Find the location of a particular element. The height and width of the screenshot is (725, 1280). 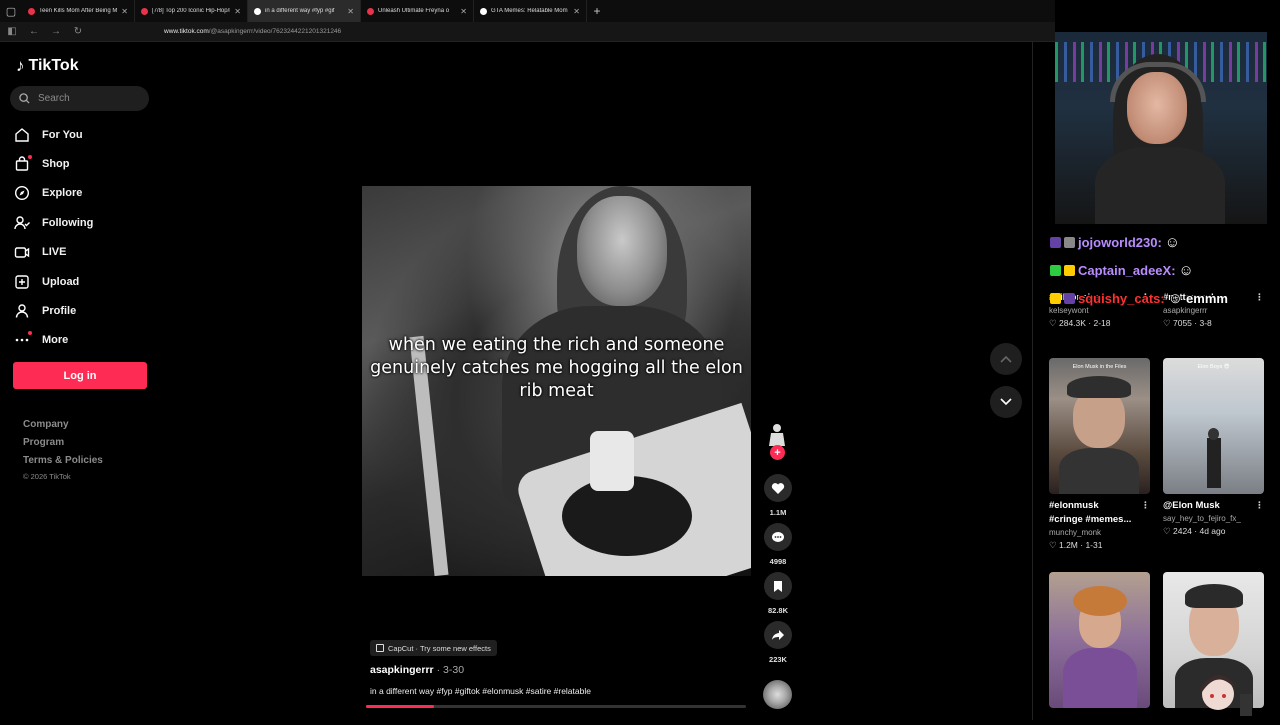

face-emote-icon: ☺ is located at coordinates (1175, 298).